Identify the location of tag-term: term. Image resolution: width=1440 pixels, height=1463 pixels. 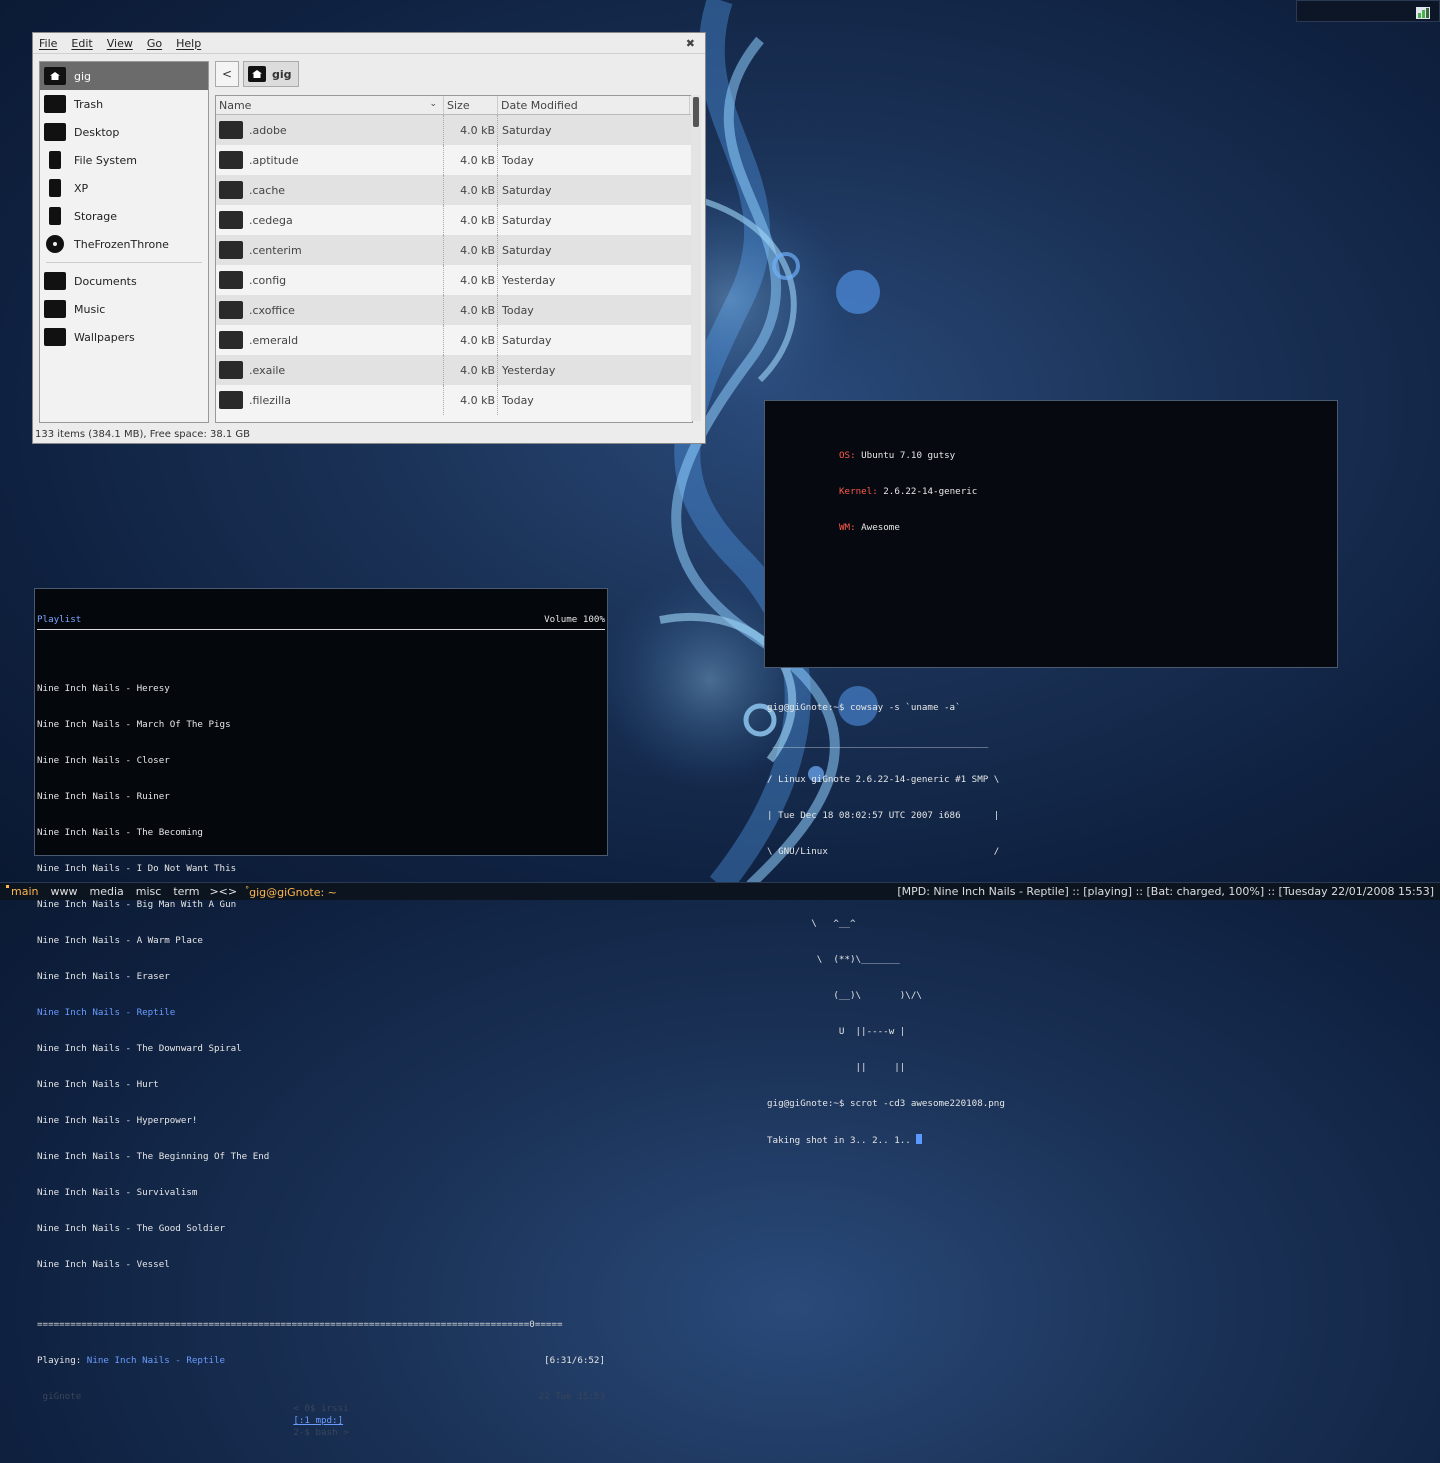
(186, 891).